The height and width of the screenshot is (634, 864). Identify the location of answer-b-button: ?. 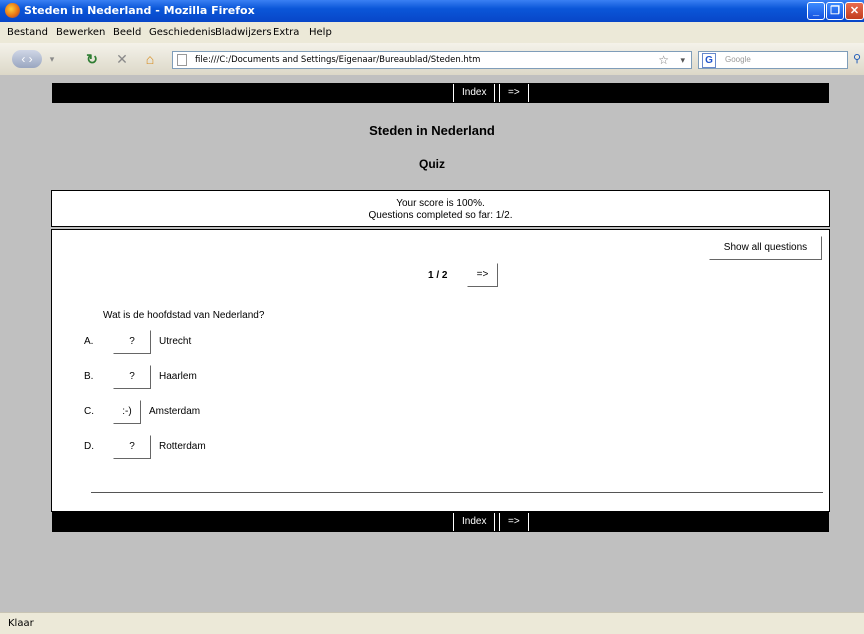
(132, 377).